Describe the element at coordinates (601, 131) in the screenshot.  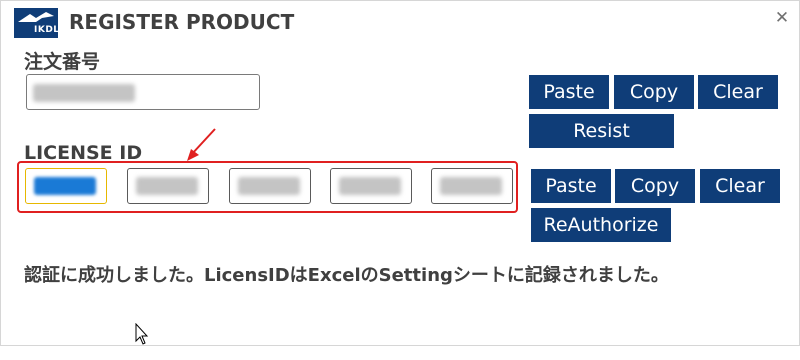
I see `register-button: Resist` at that location.